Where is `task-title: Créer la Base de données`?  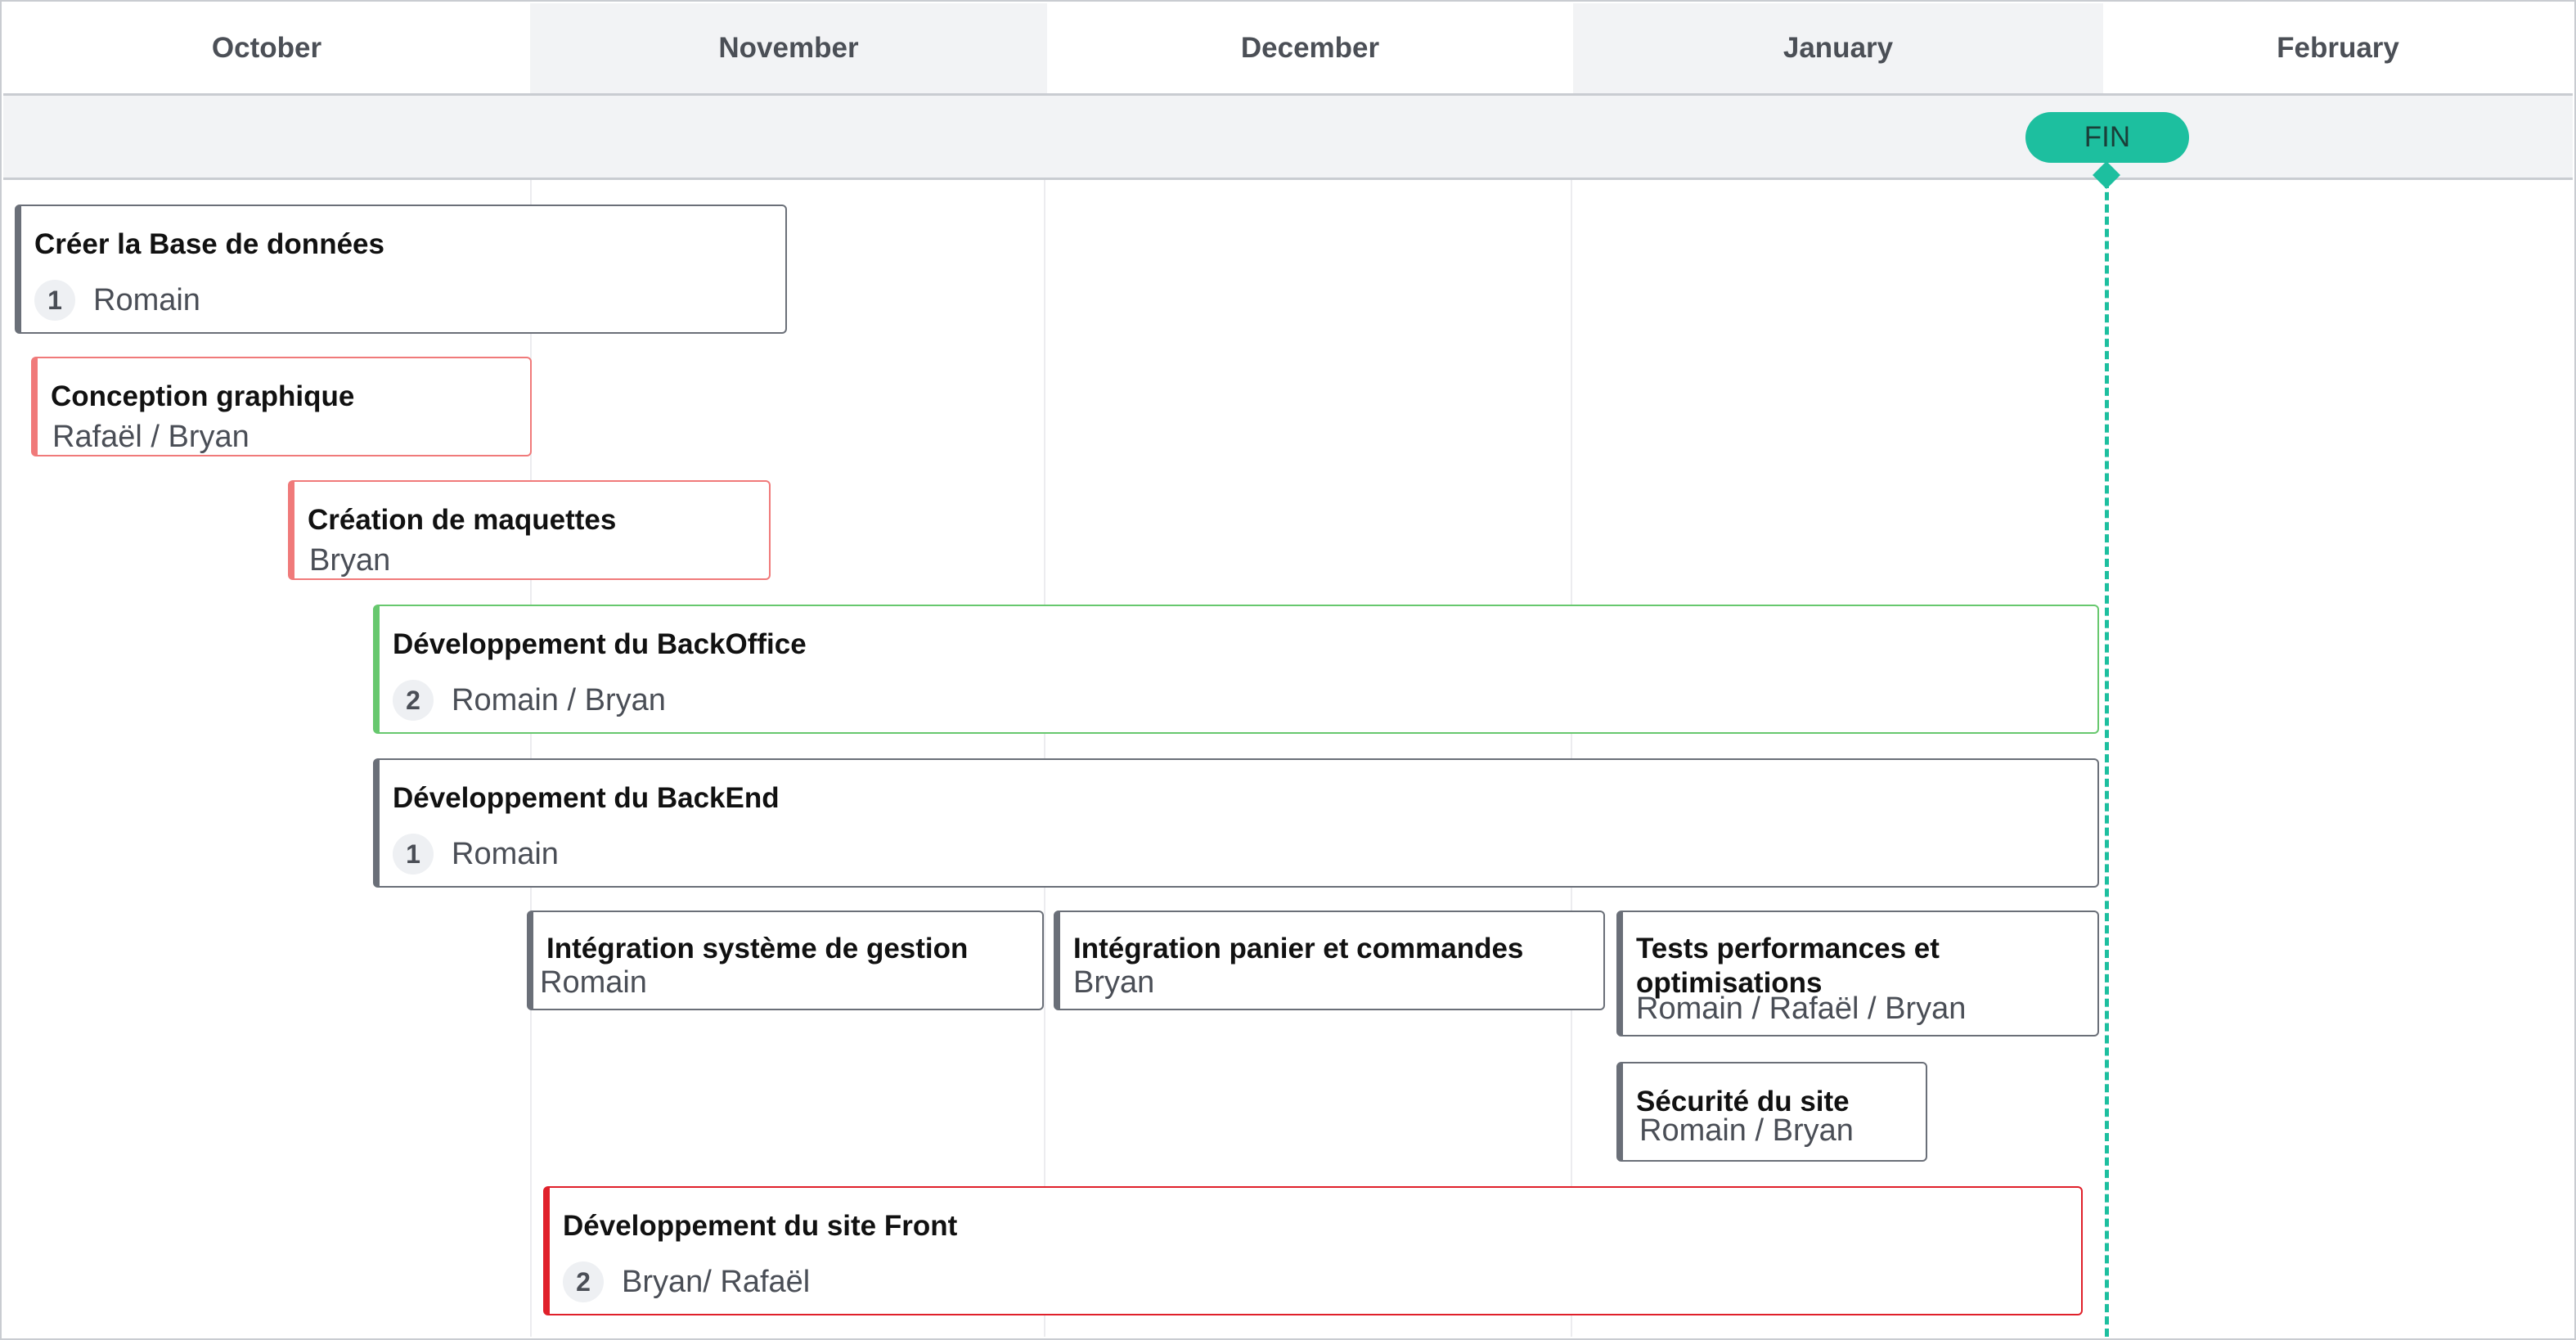
task-title: Créer la Base de données is located at coordinates (209, 244).